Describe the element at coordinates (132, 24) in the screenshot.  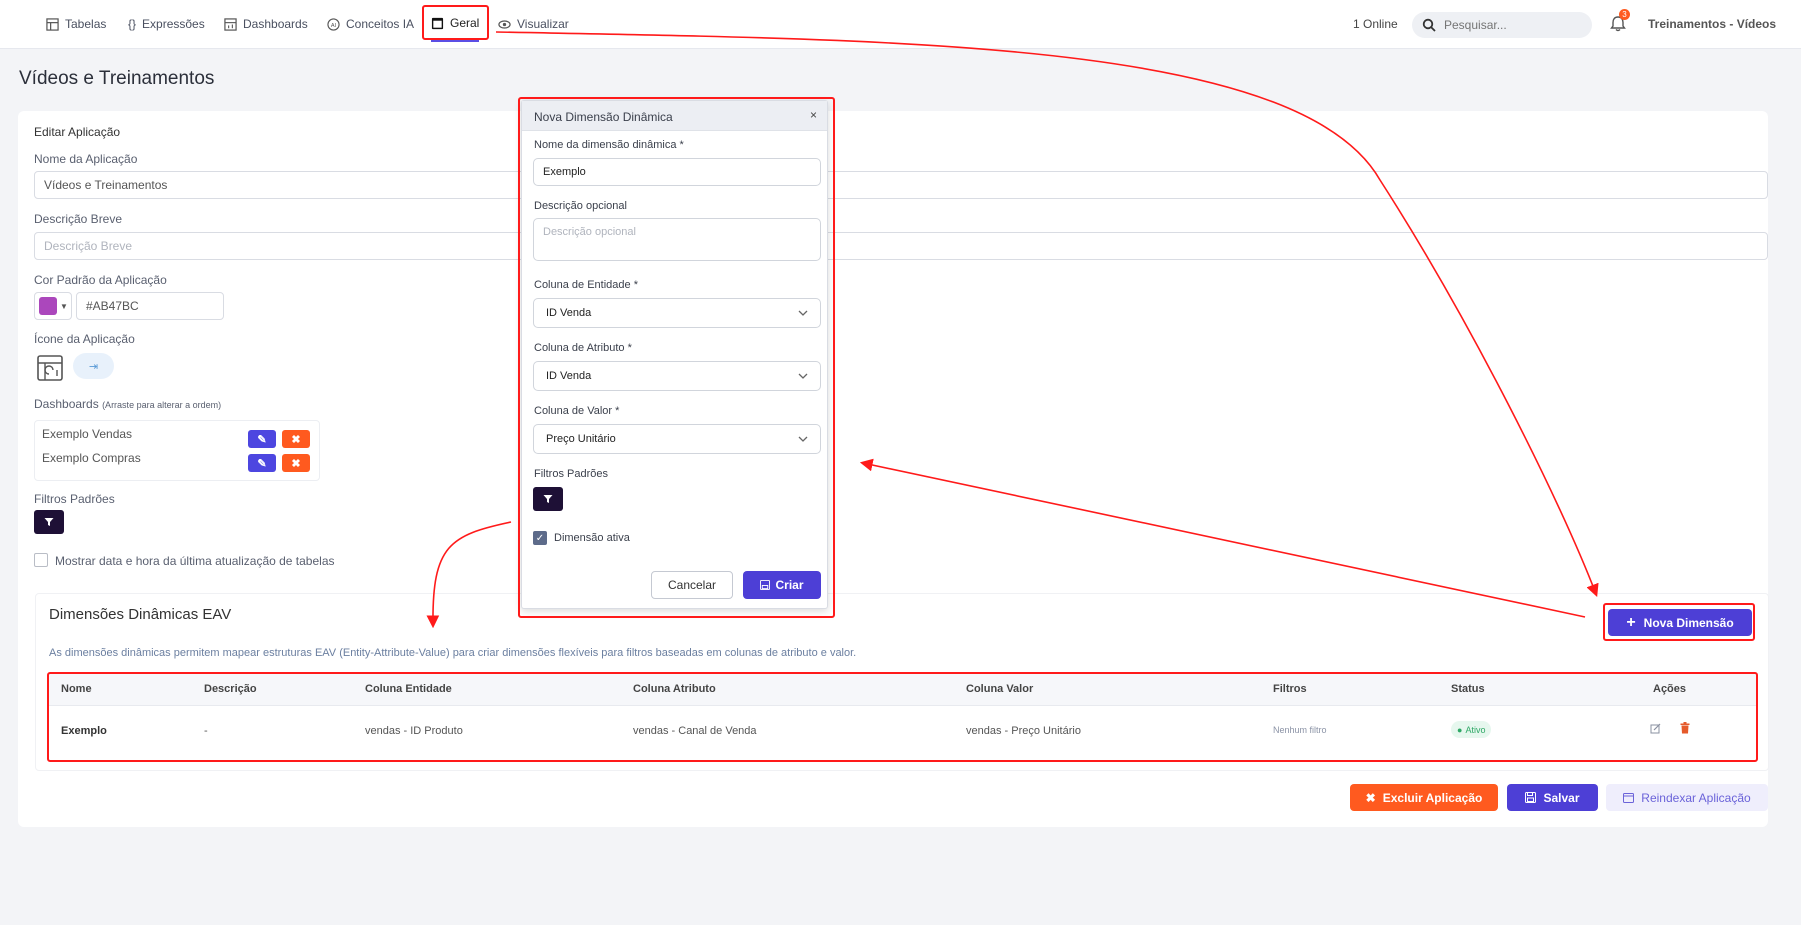
I see `braces-icon: {}` at that location.